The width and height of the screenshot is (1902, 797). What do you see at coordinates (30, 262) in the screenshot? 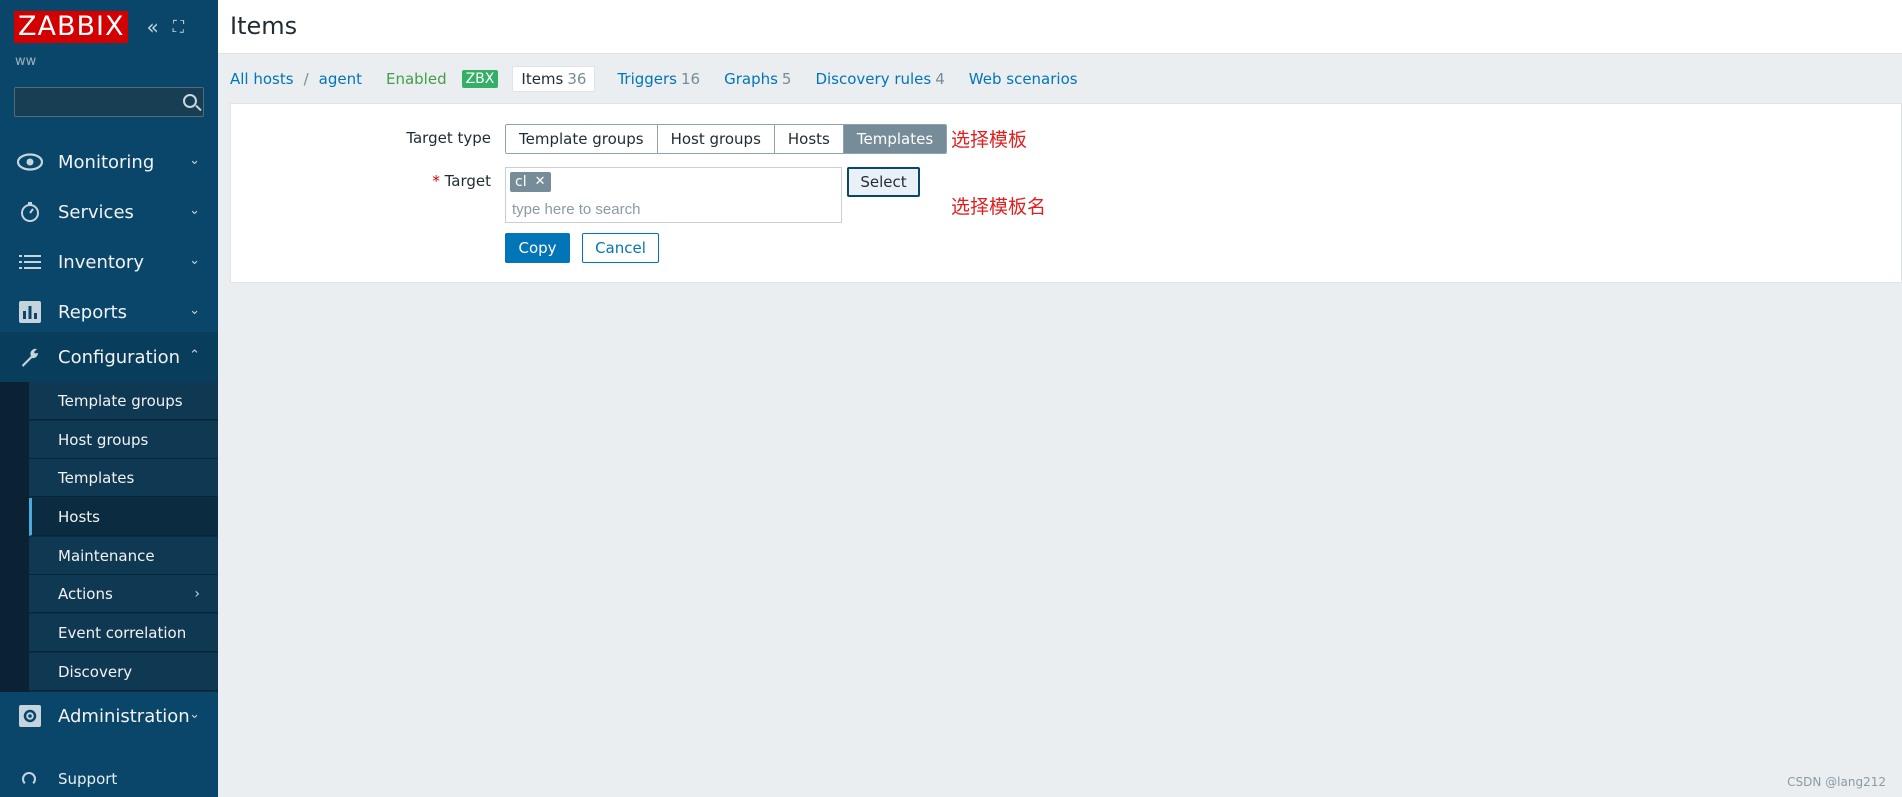
I see `list-icon` at bounding box center [30, 262].